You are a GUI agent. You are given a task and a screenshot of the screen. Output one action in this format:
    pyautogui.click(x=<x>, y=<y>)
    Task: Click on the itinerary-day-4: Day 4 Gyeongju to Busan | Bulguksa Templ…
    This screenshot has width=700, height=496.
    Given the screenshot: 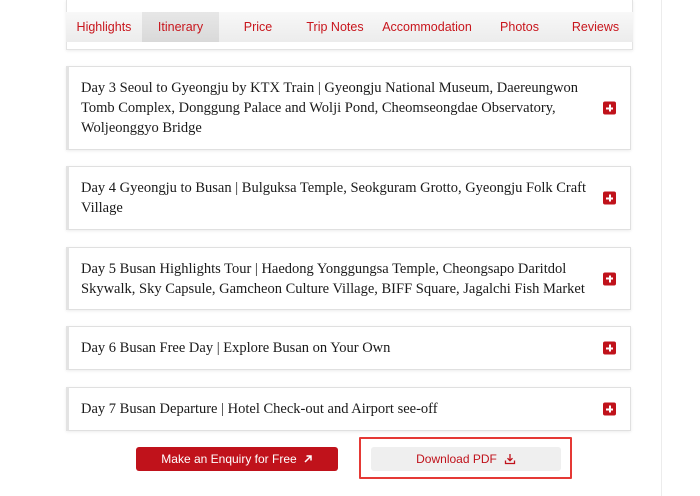 What is the action you would take?
    pyautogui.click(x=348, y=198)
    